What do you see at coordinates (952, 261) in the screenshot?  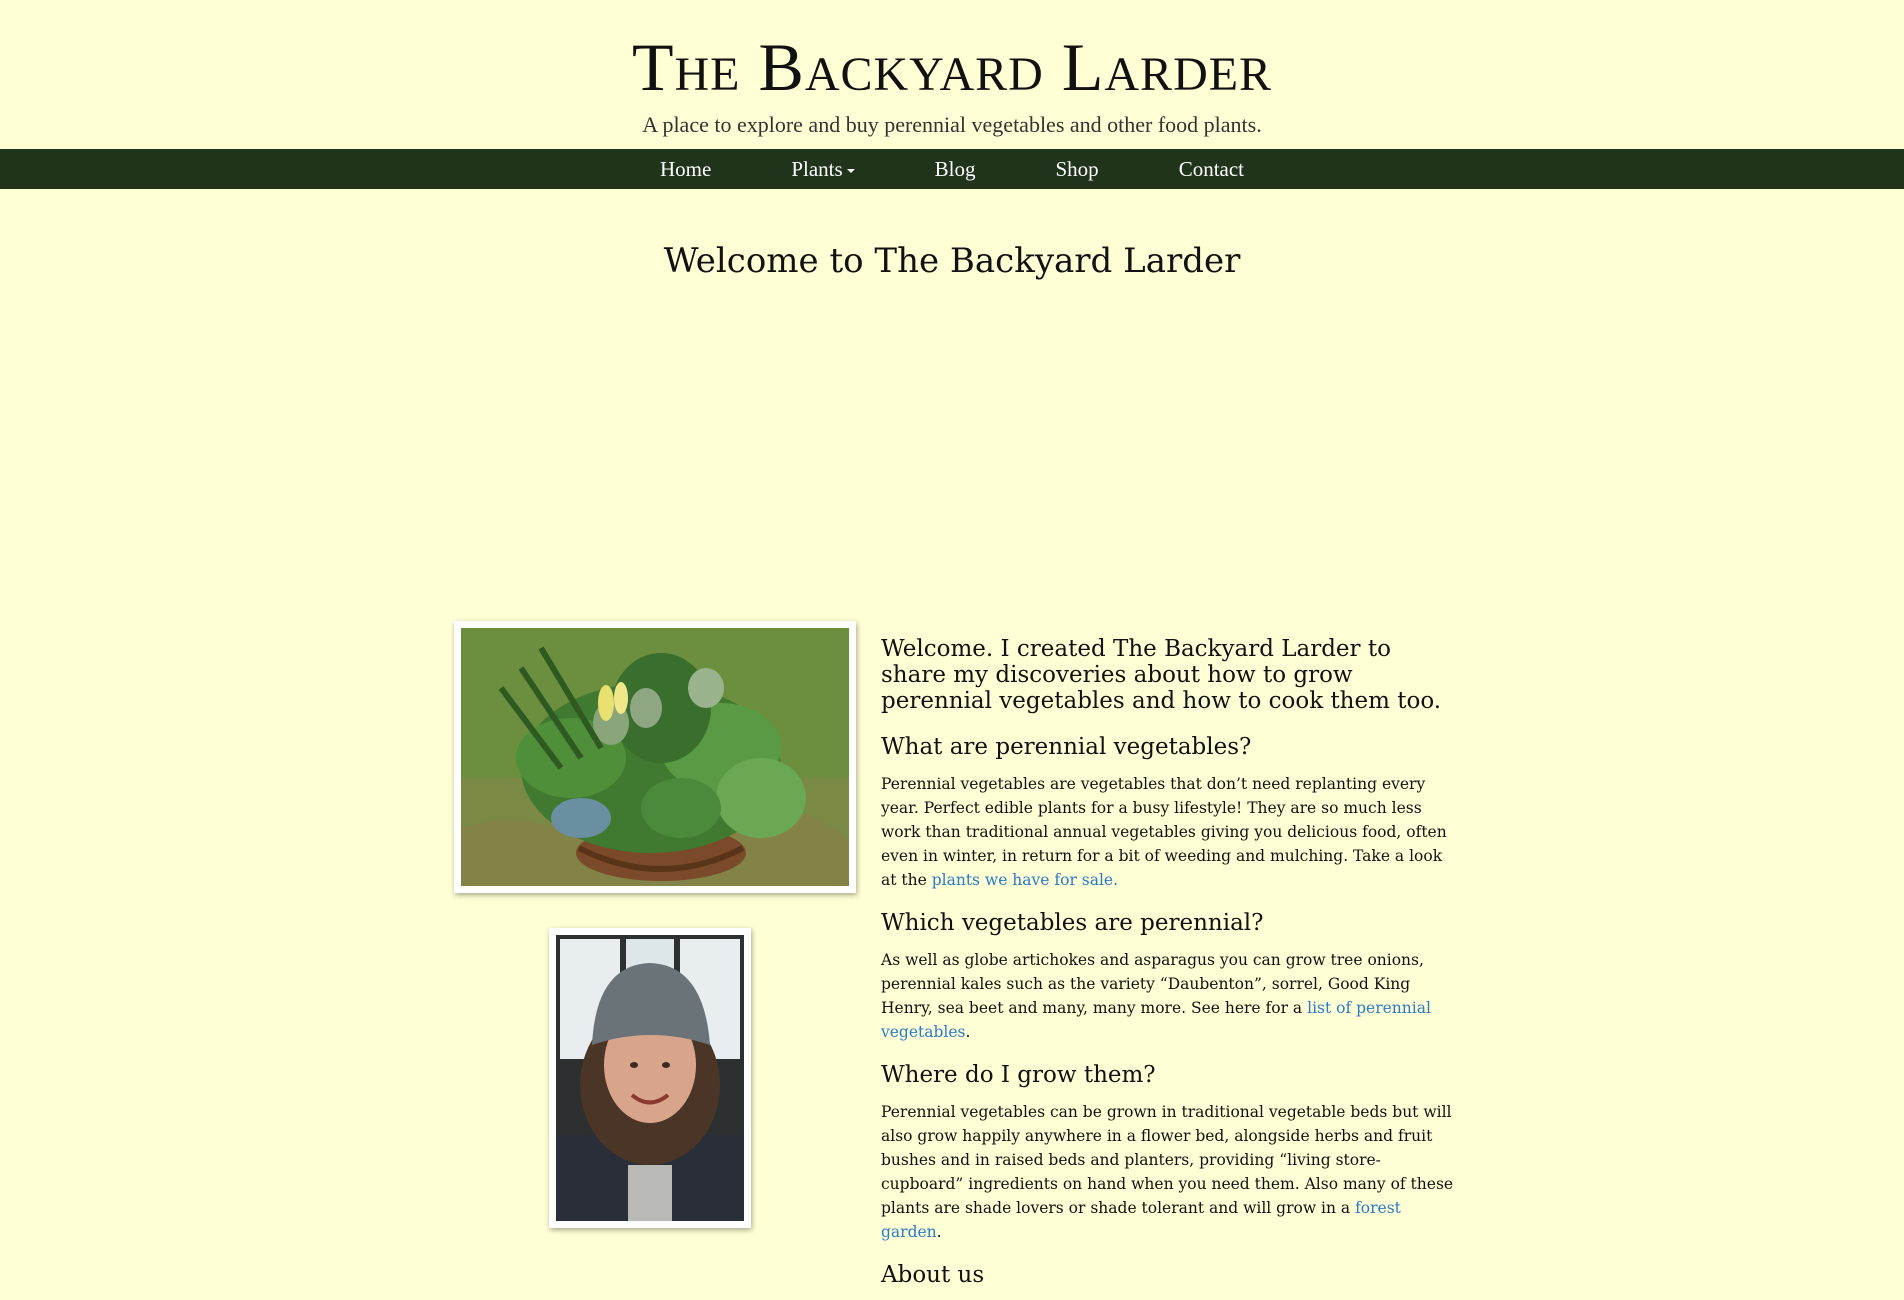 I see `page-title: Welcome to The Backyard Larder` at bounding box center [952, 261].